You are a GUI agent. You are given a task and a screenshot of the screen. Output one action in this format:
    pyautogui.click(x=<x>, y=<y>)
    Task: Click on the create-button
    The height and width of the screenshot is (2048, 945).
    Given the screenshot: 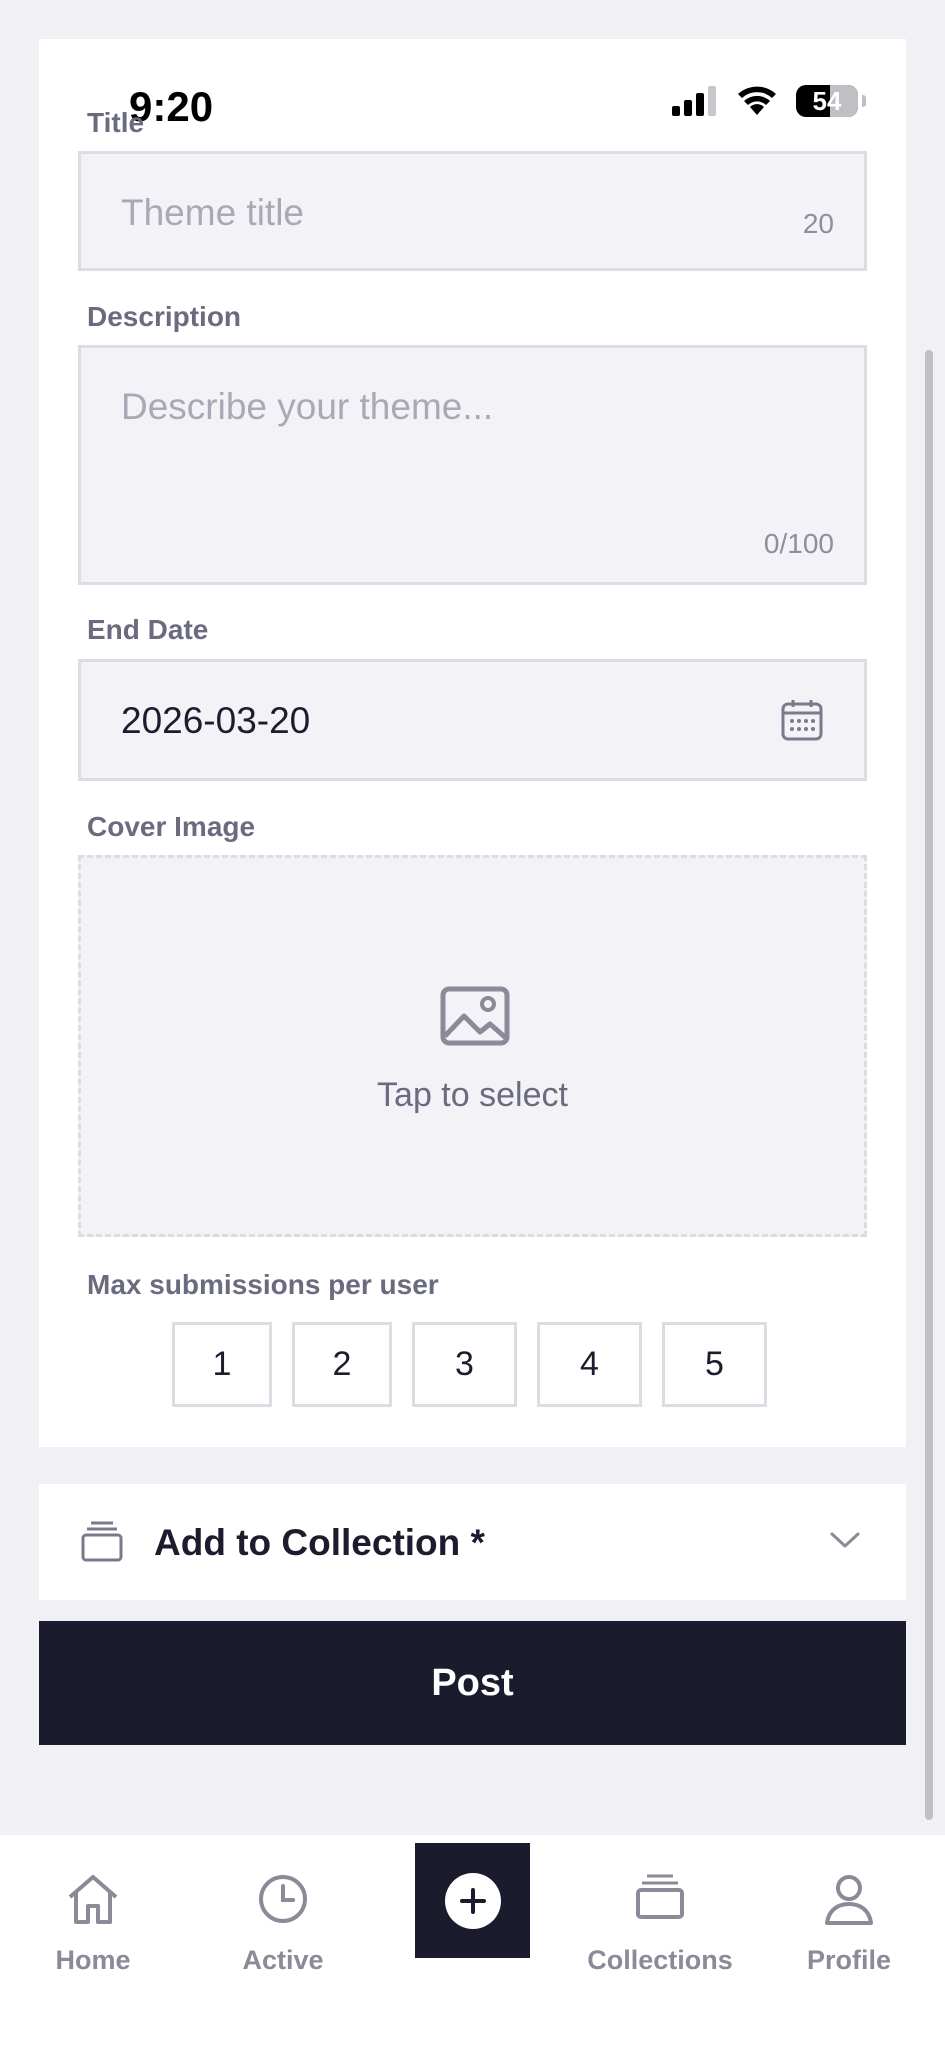 What is the action you would take?
    pyautogui.click(x=472, y=1900)
    